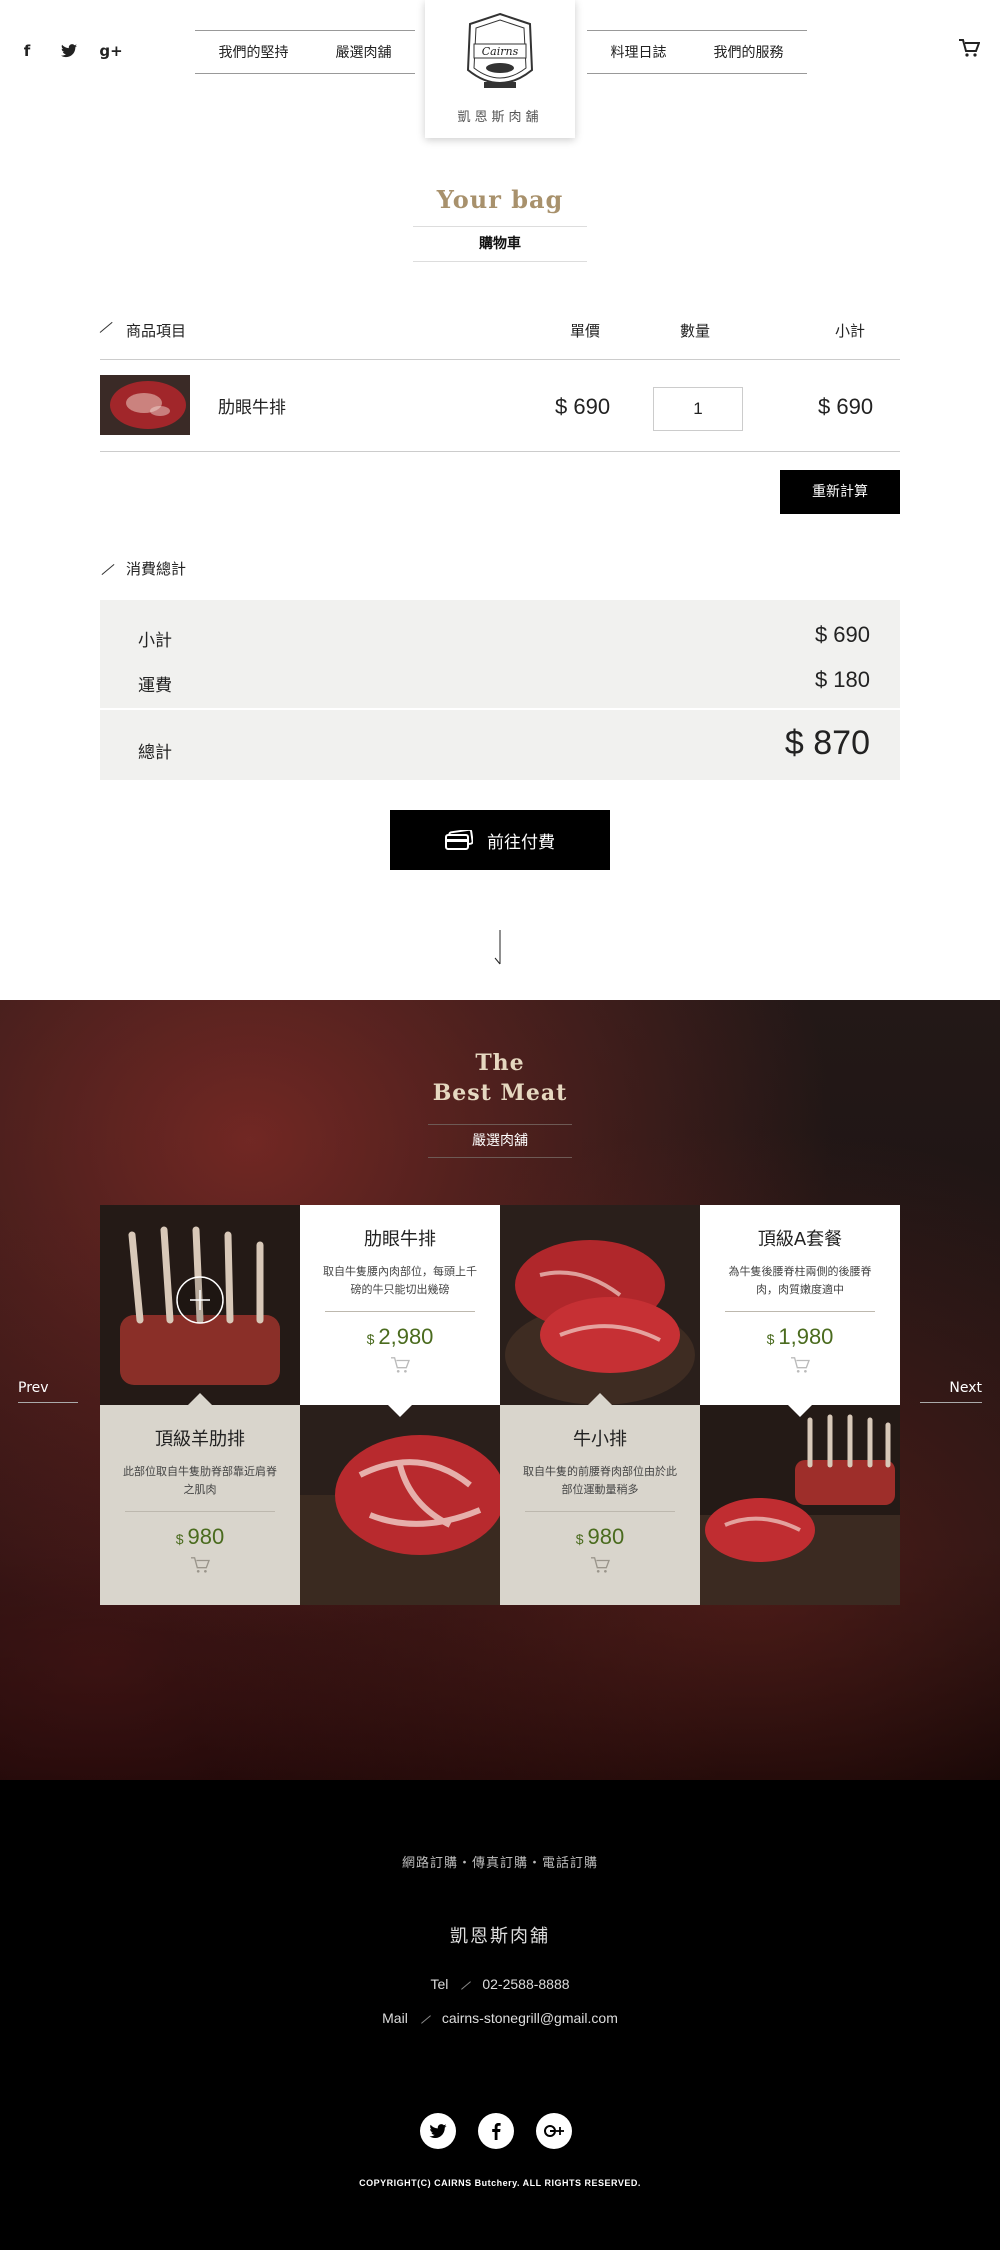 This screenshot has height=2250, width=1000. I want to click on google-plus-icon: g+, so click(110, 51).